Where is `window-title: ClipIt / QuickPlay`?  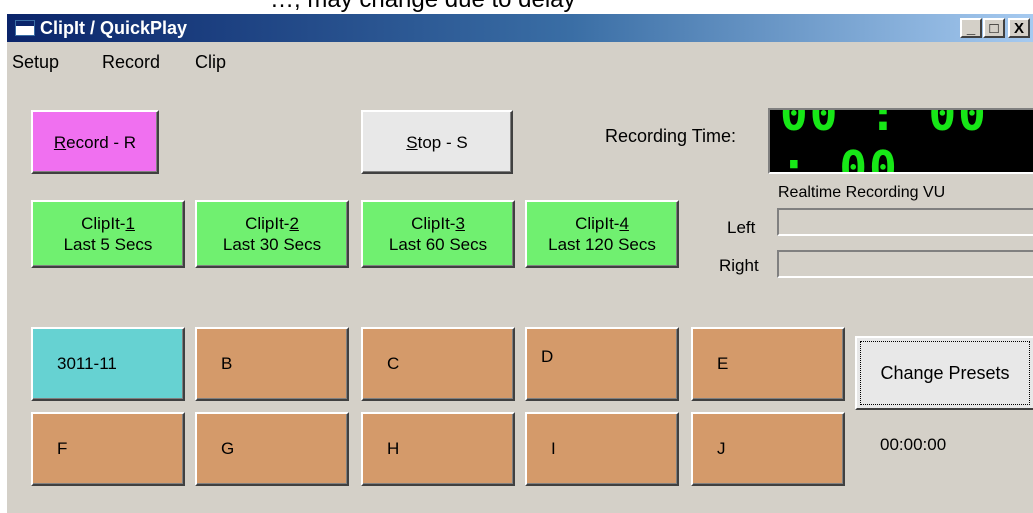 window-title: ClipIt / QuickPlay is located at coordinates (114, 28).